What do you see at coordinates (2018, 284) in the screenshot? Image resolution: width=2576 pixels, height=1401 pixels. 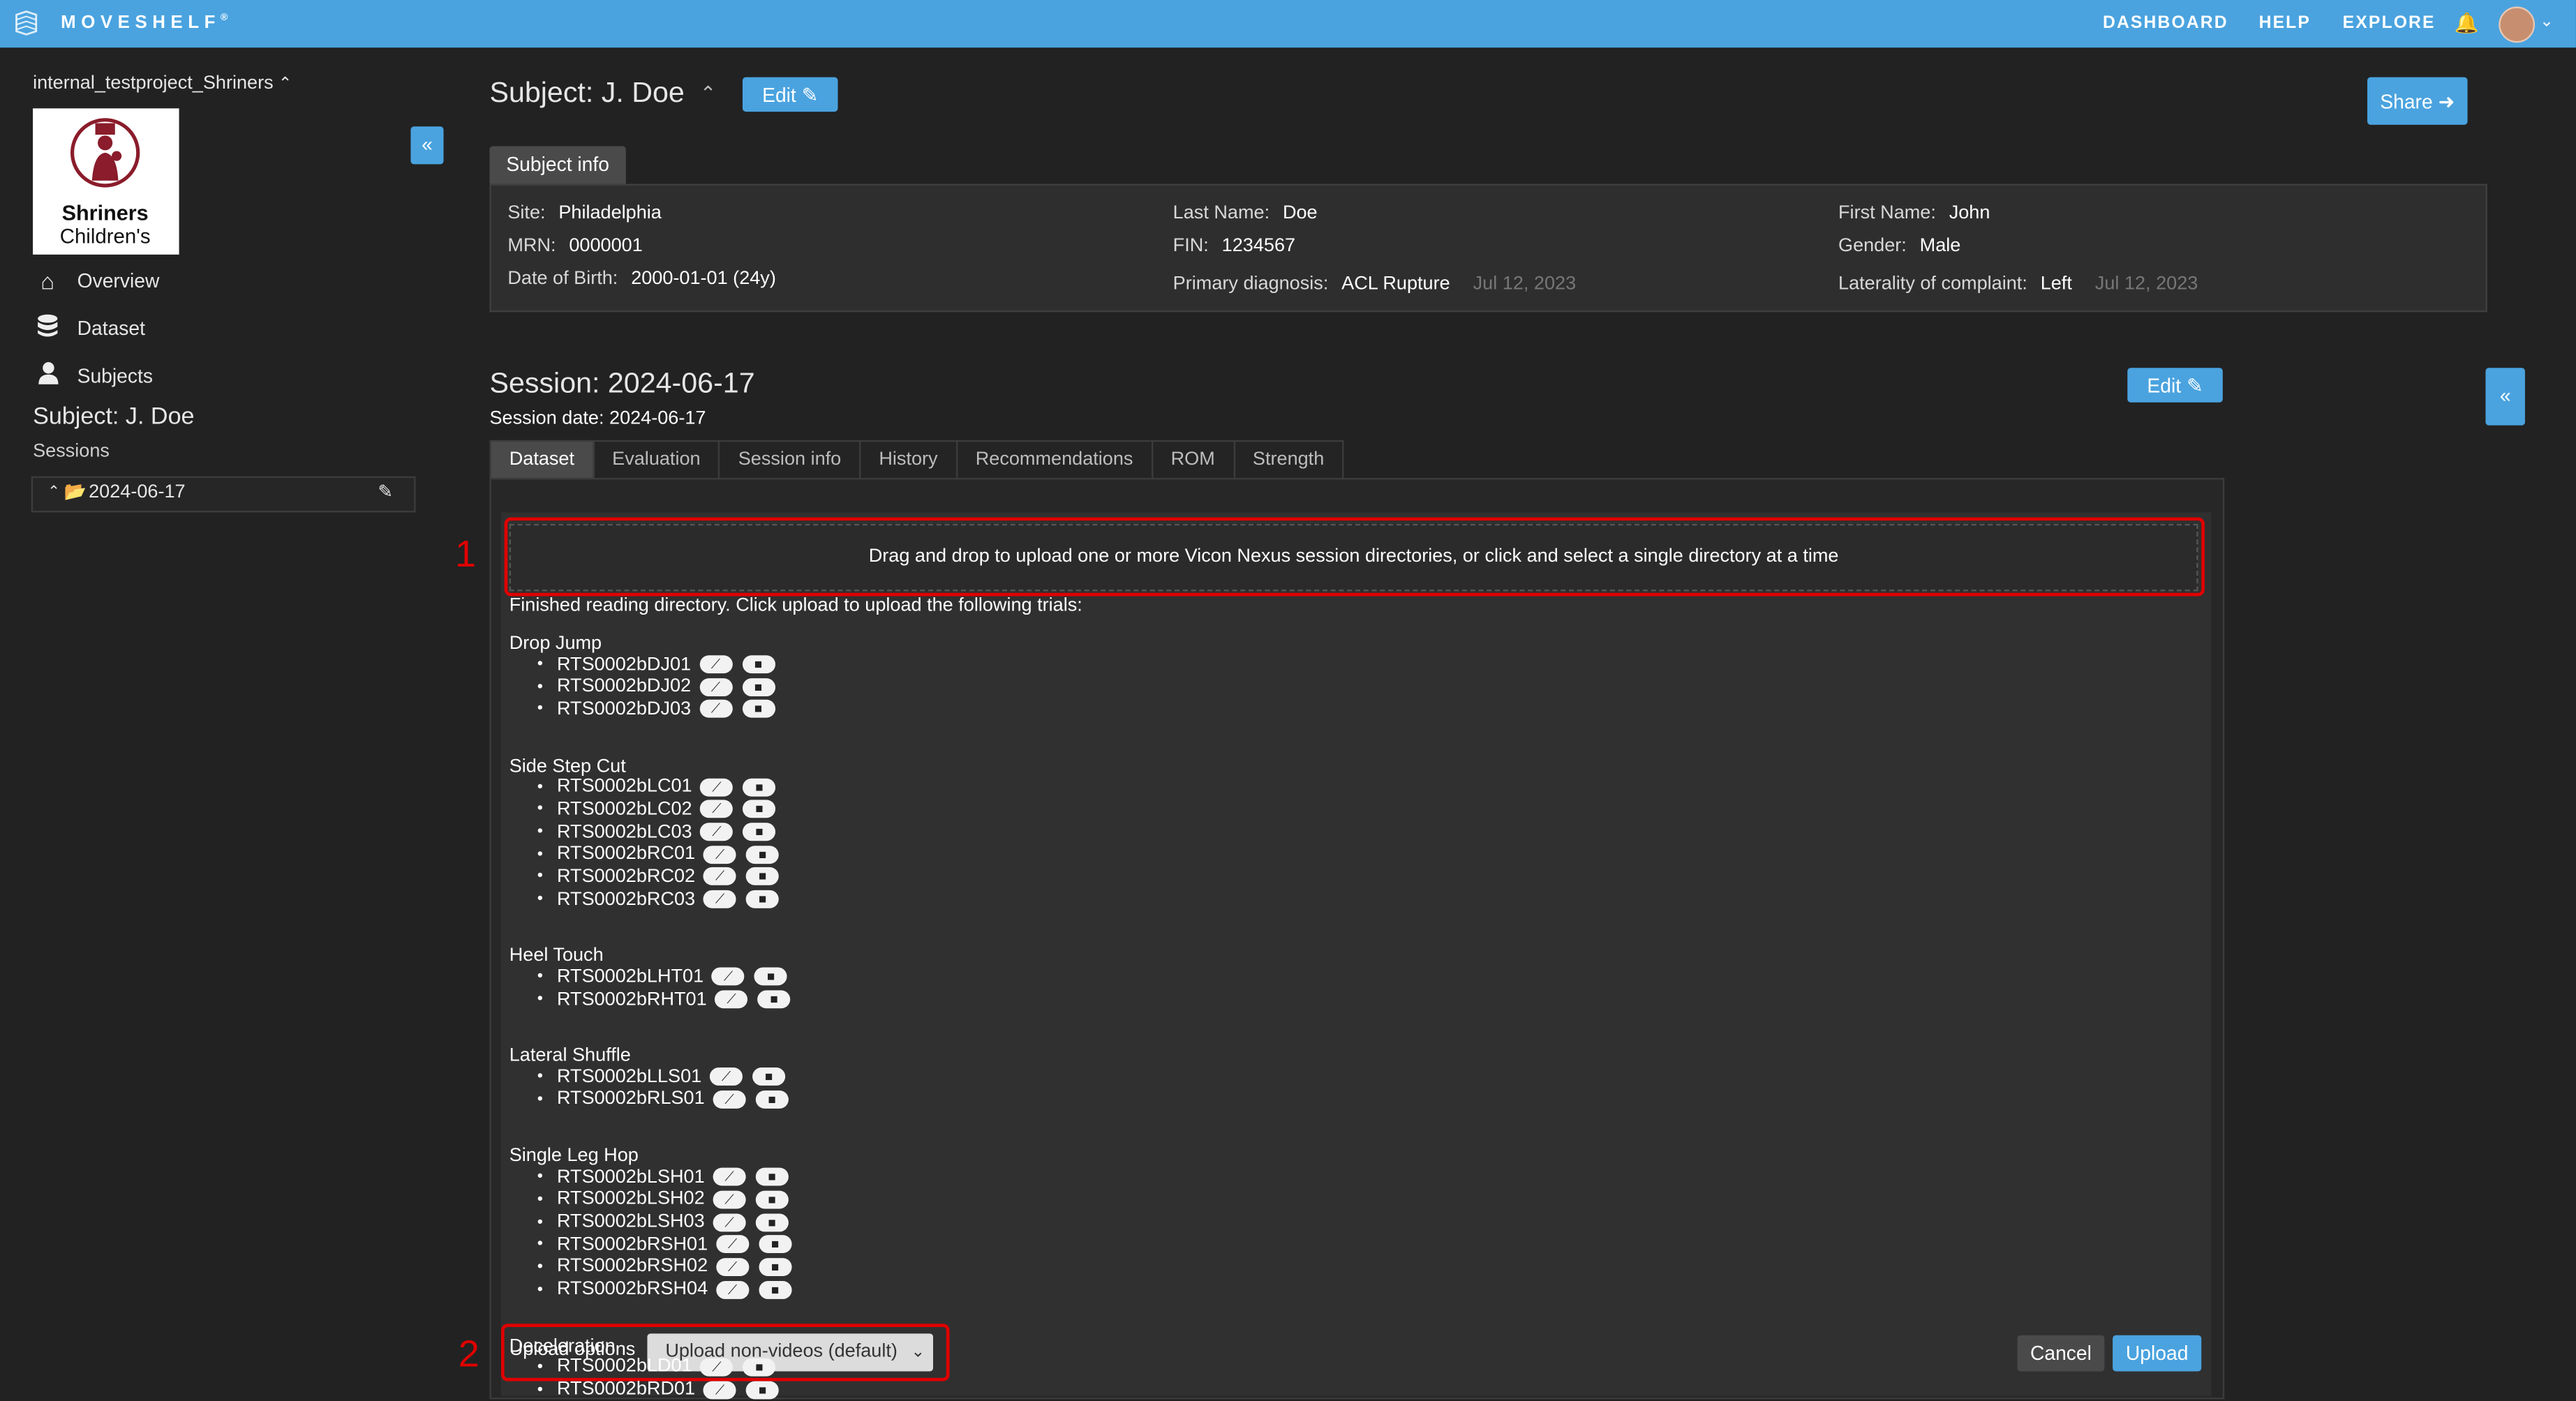 I see `laterality-field: Laterality of complaint: Left Jul 12, 2023` at bounding box center [2018, 284].